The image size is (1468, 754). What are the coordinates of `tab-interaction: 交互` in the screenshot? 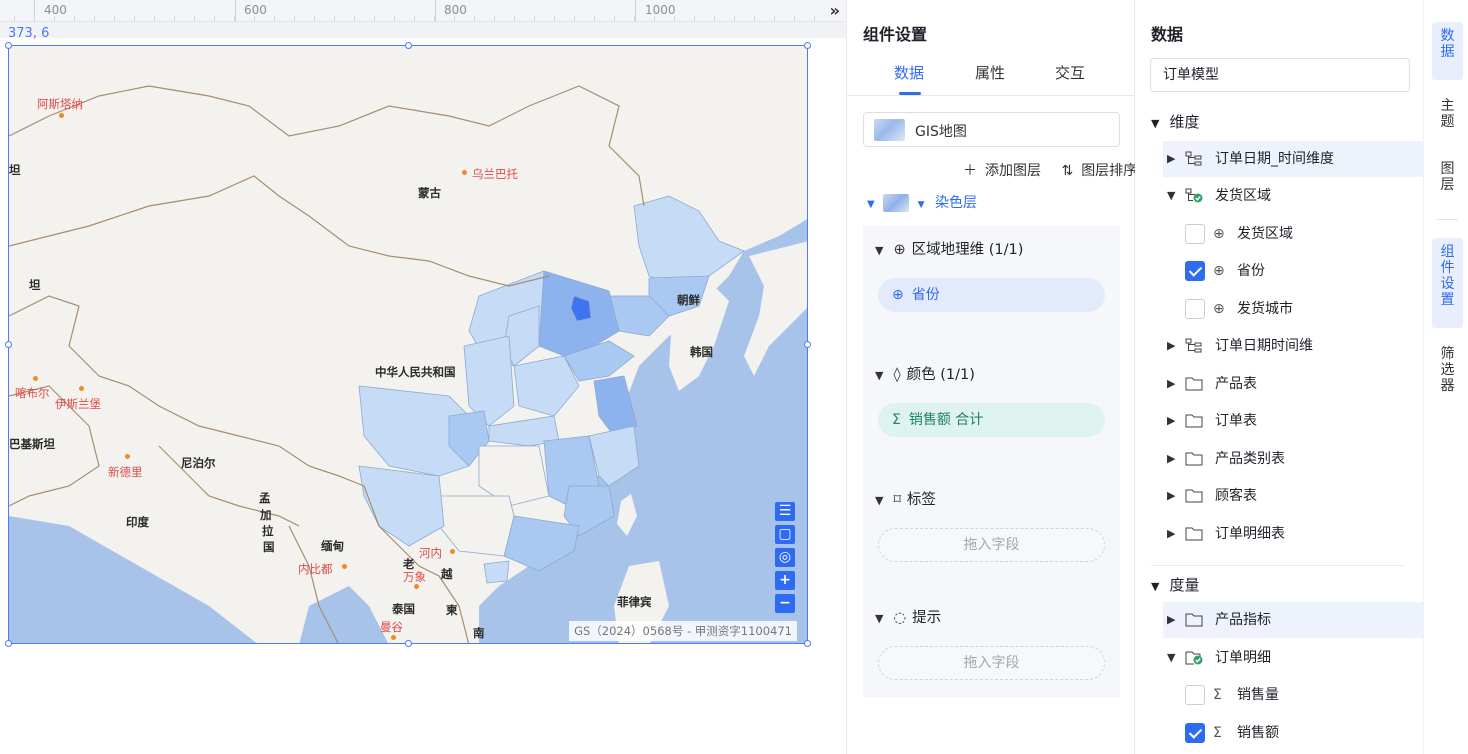 It's located at (1070, 72).